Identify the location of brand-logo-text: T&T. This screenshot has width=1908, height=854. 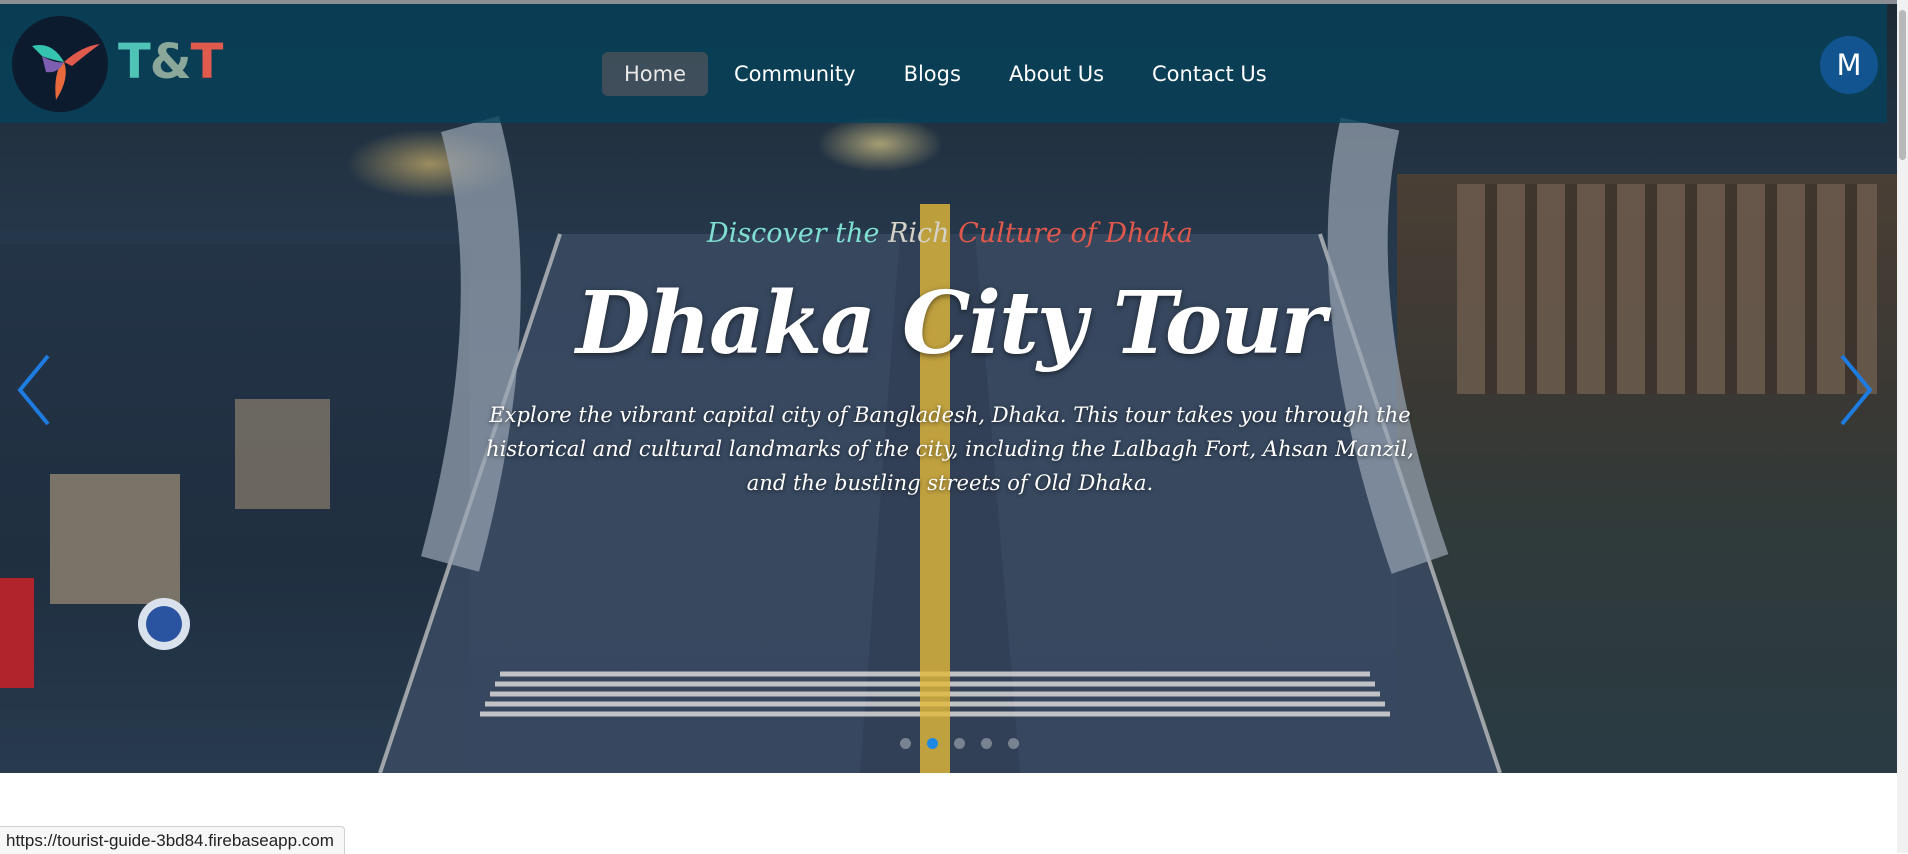
(170, 62).